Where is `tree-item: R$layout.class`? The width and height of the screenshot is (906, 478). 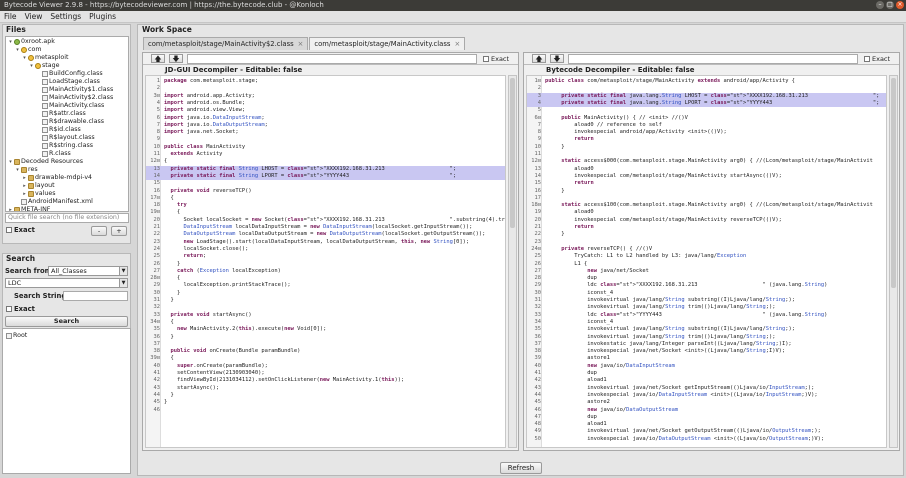 tree-item: R$layout.class is located at coordinates (65, 138).